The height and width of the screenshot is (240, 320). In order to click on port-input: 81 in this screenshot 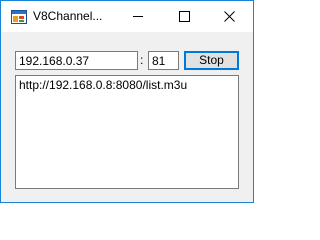, I will do `click(163, 60)`.